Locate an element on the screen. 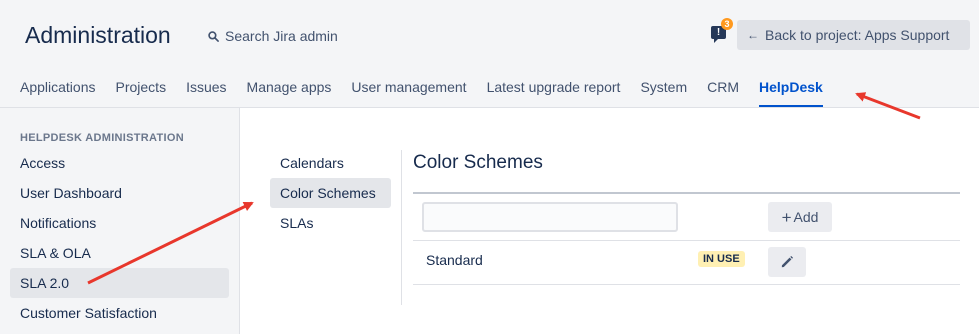  notification-count-badge: 3 is located at coordinates (727, 24).